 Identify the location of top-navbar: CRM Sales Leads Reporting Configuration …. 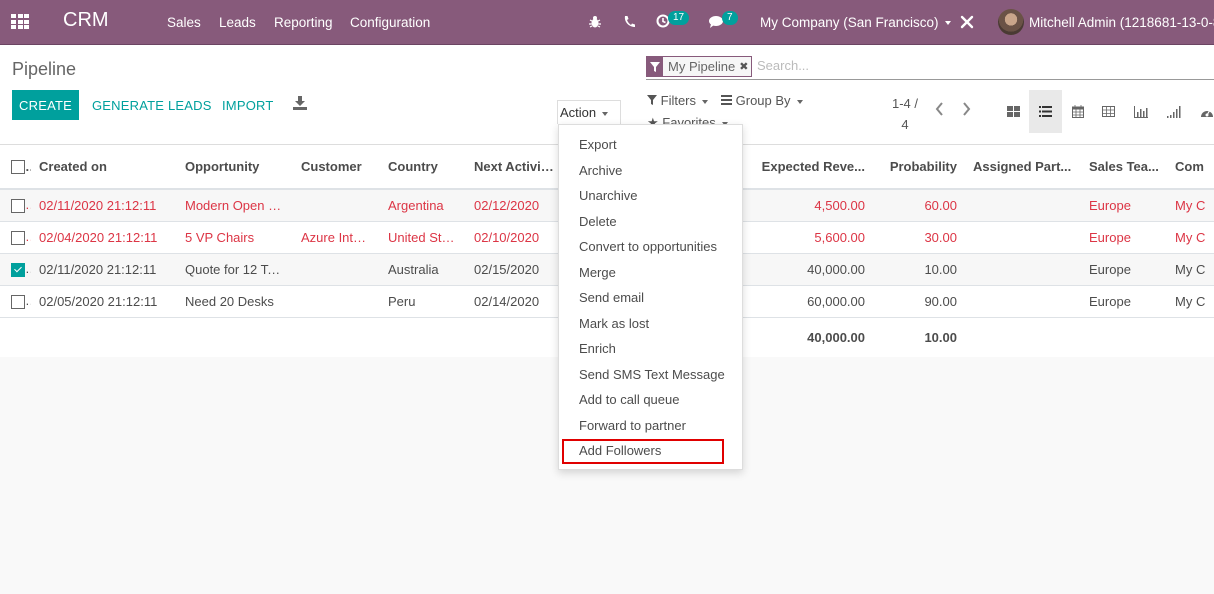
(607, 22).